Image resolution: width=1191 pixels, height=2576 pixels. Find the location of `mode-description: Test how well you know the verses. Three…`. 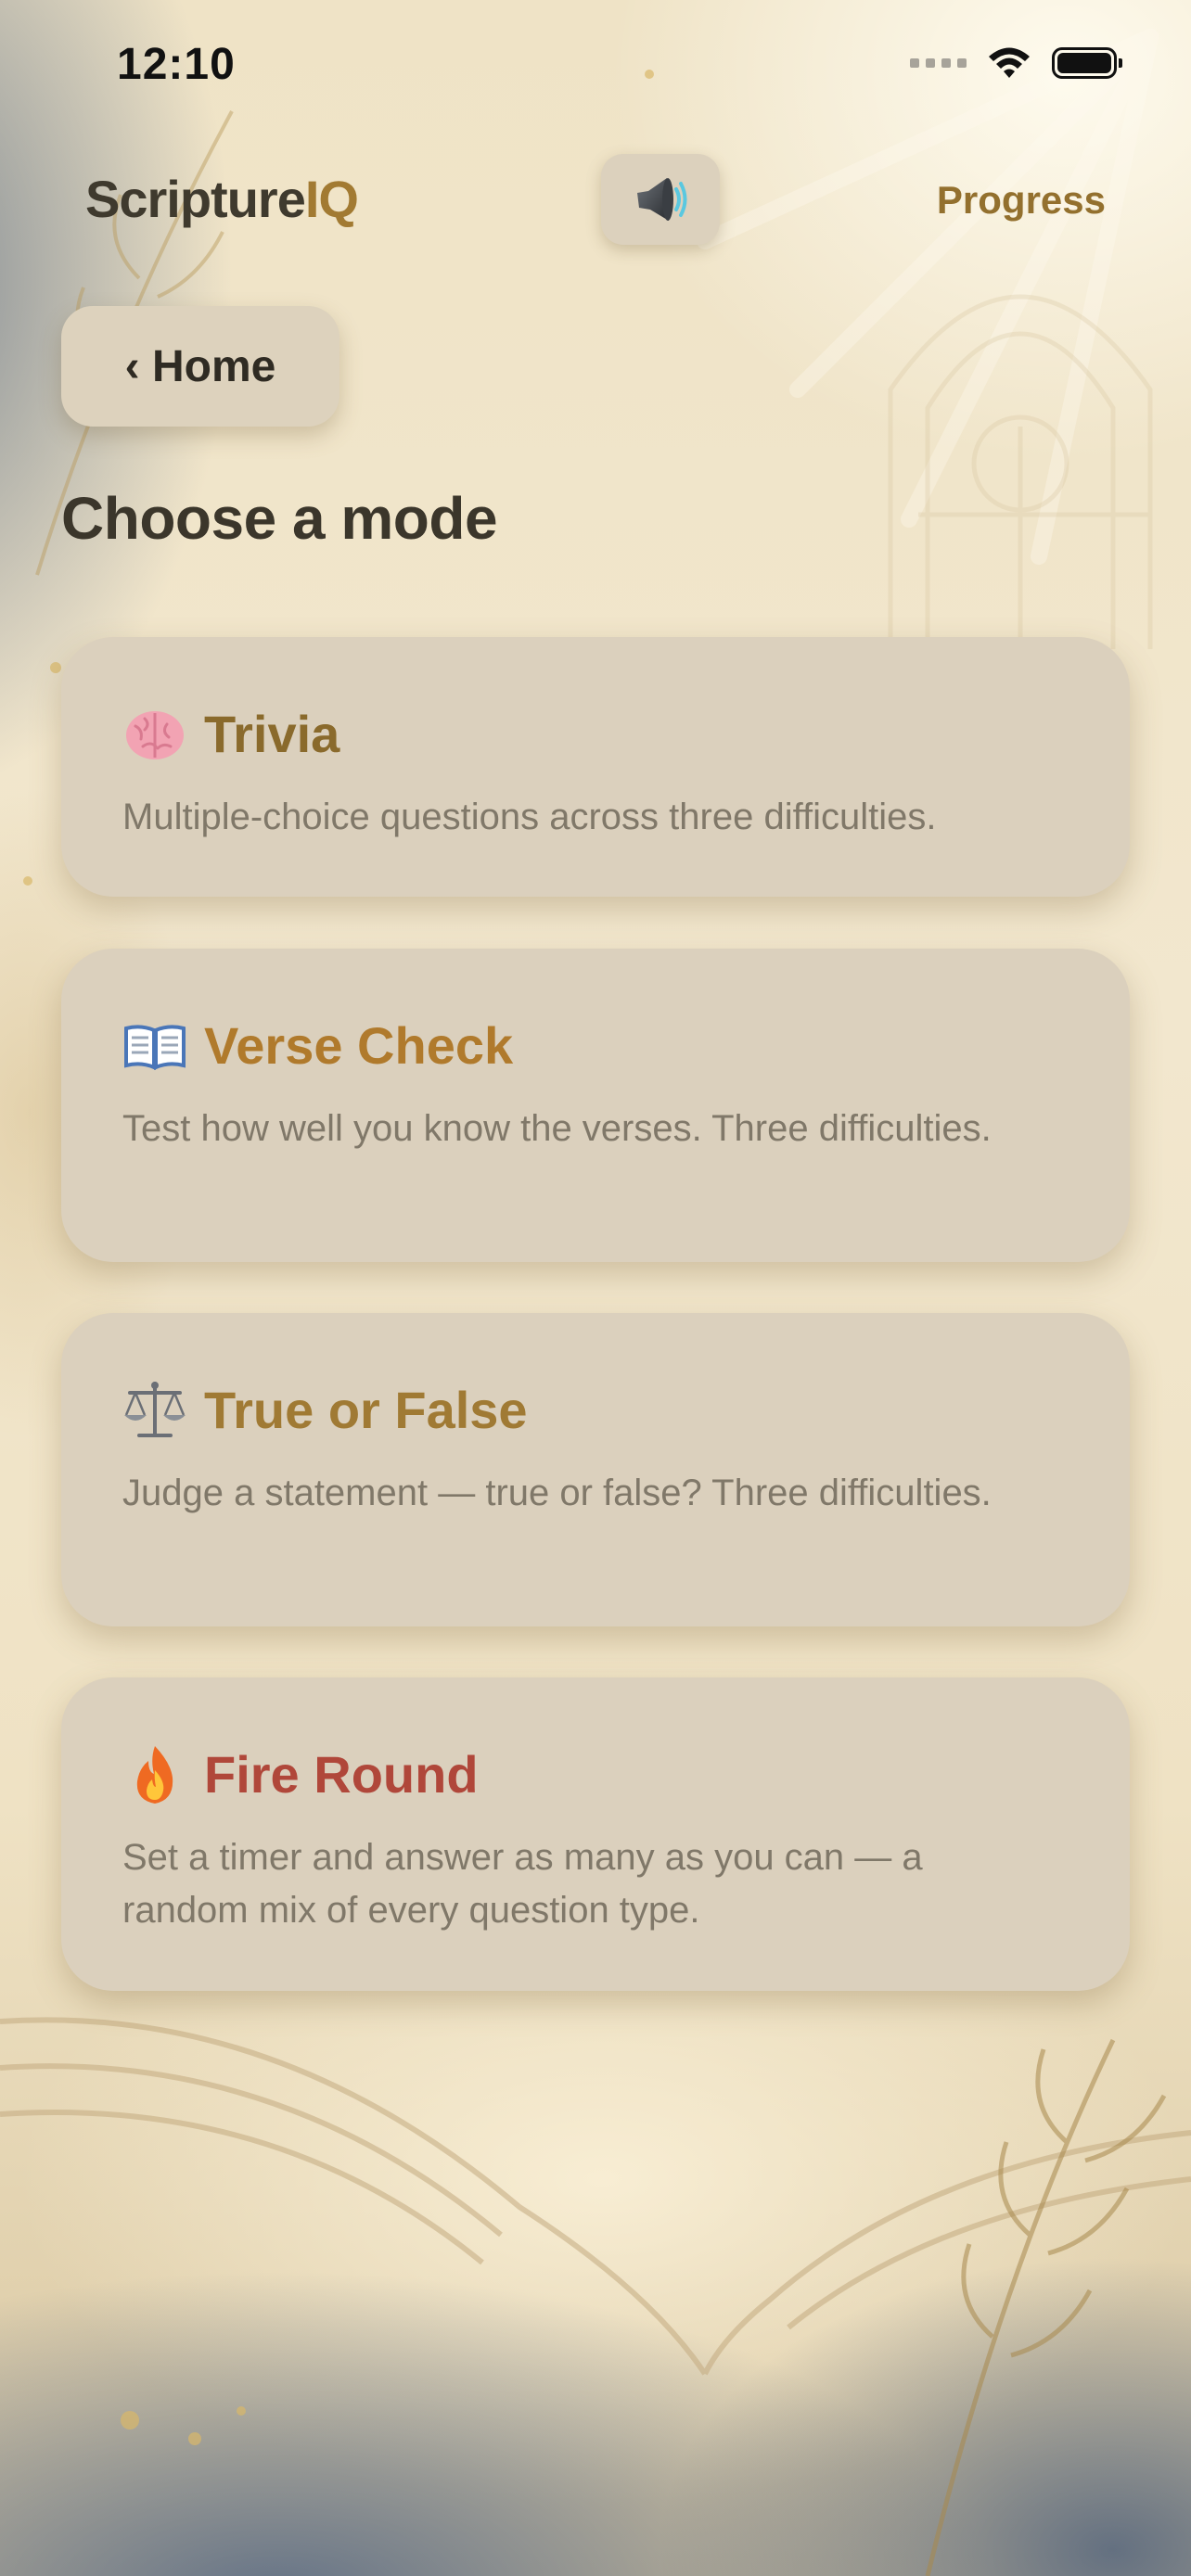

mode-description: Test how well you know the verses. Three… is located at coordinates (557, 1129).